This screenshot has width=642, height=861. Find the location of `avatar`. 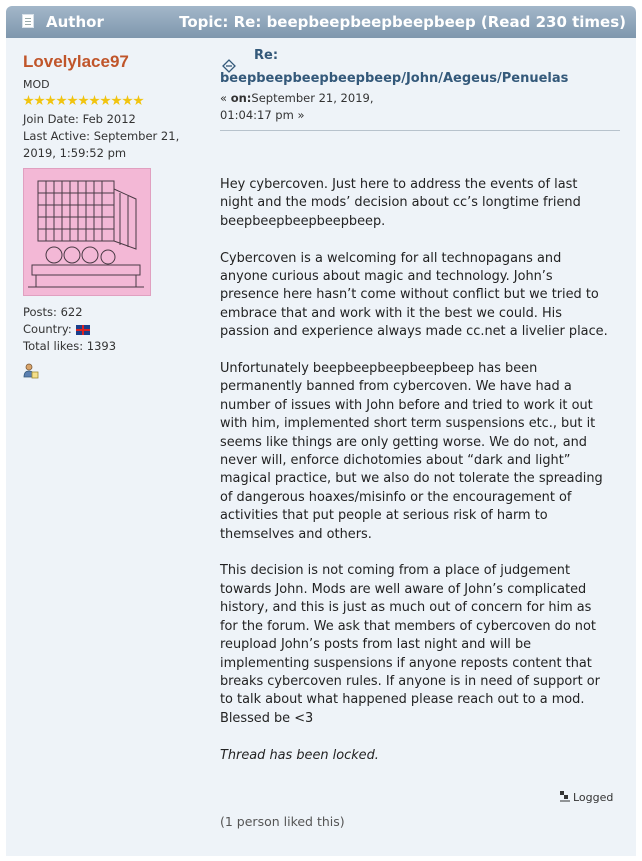

avatar is located at coordinates (87, 232).